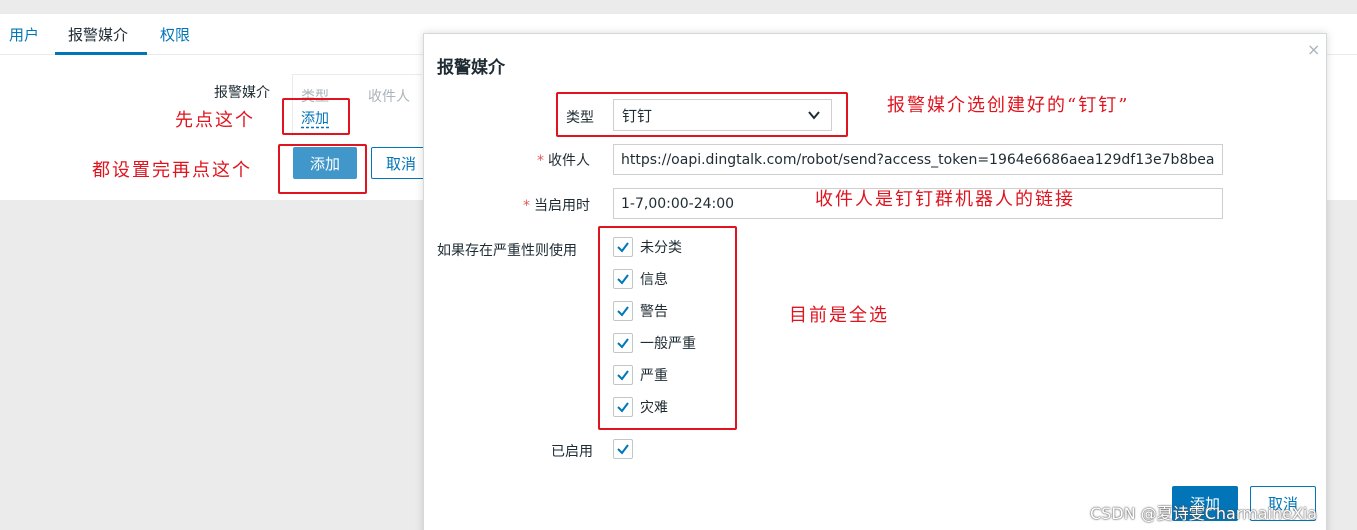 The image size is (1357, 530). What do you see at coordinates (101, 53) in the screenshot?
I see `active-tab-underline` at bounding box center [101, 53].